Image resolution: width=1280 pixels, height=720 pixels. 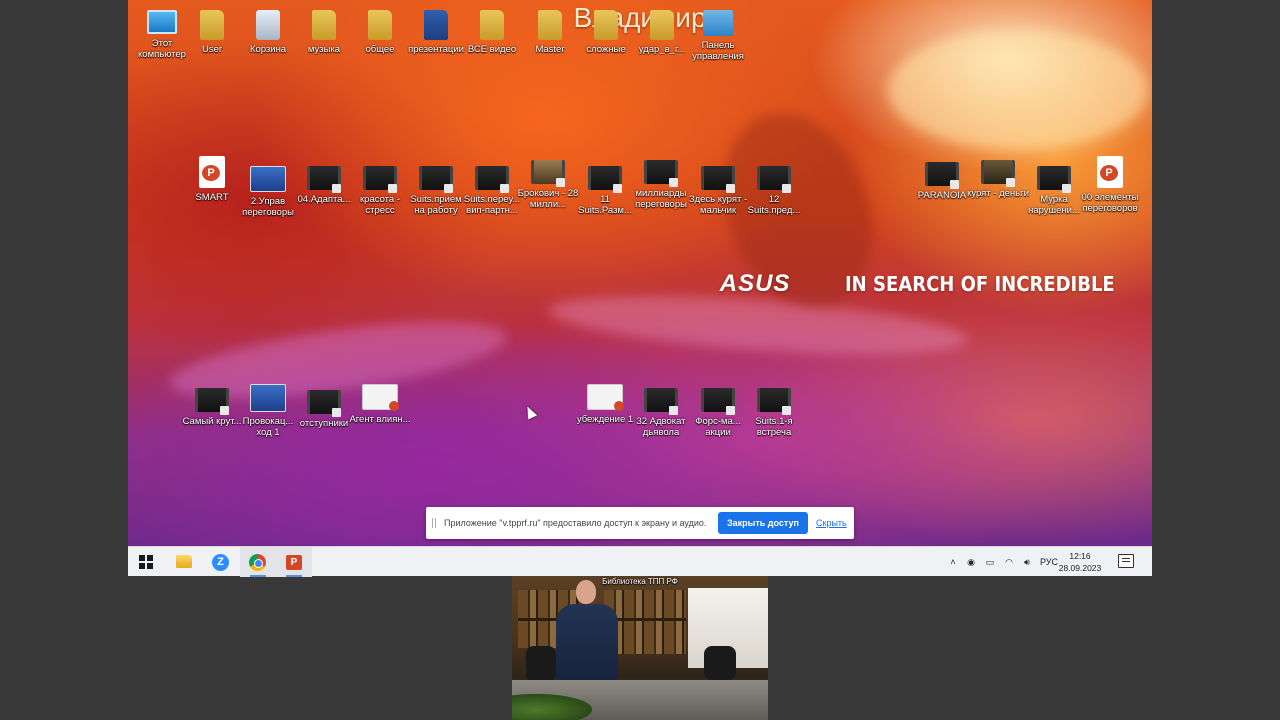 I want to click on desktop-icon-renegades: отступники, so click(x=324, y=409).